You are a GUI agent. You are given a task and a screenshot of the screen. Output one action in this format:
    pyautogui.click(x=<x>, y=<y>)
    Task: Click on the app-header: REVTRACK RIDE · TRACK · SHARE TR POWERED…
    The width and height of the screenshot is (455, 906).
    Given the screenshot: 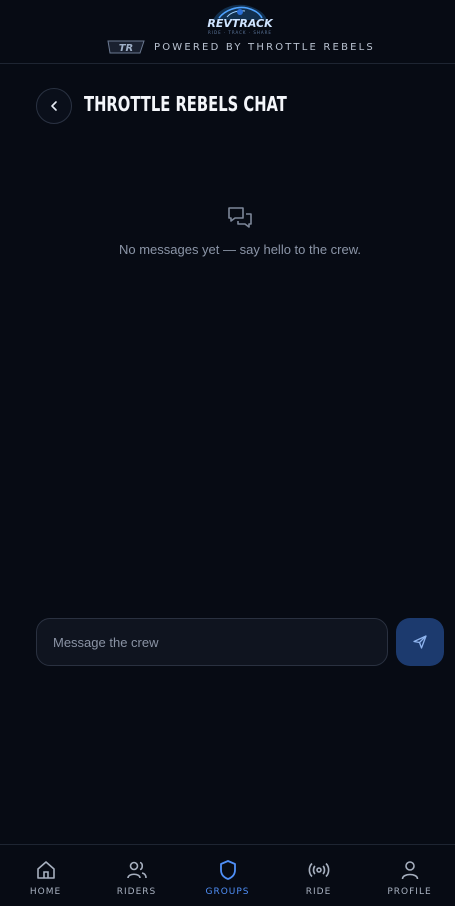 What is the action you would take?
    pyautogui.click(x=227, y=32)
    